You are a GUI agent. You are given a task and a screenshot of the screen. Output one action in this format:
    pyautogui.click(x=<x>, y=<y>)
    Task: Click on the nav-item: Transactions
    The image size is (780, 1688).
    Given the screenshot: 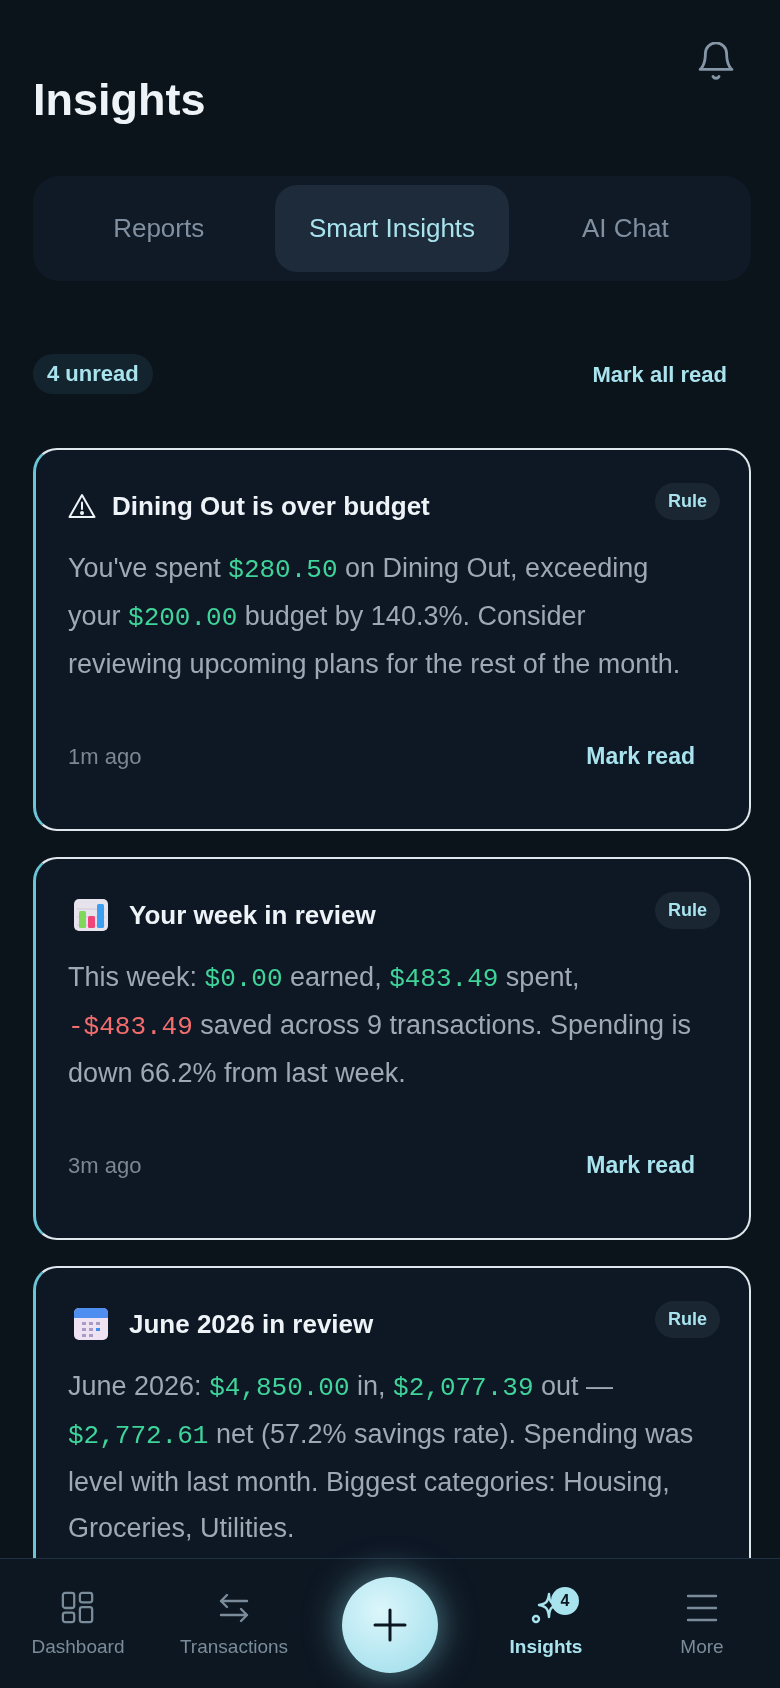 What is the action you would take?
    pyautogui.click(x=234, y=1625)
    